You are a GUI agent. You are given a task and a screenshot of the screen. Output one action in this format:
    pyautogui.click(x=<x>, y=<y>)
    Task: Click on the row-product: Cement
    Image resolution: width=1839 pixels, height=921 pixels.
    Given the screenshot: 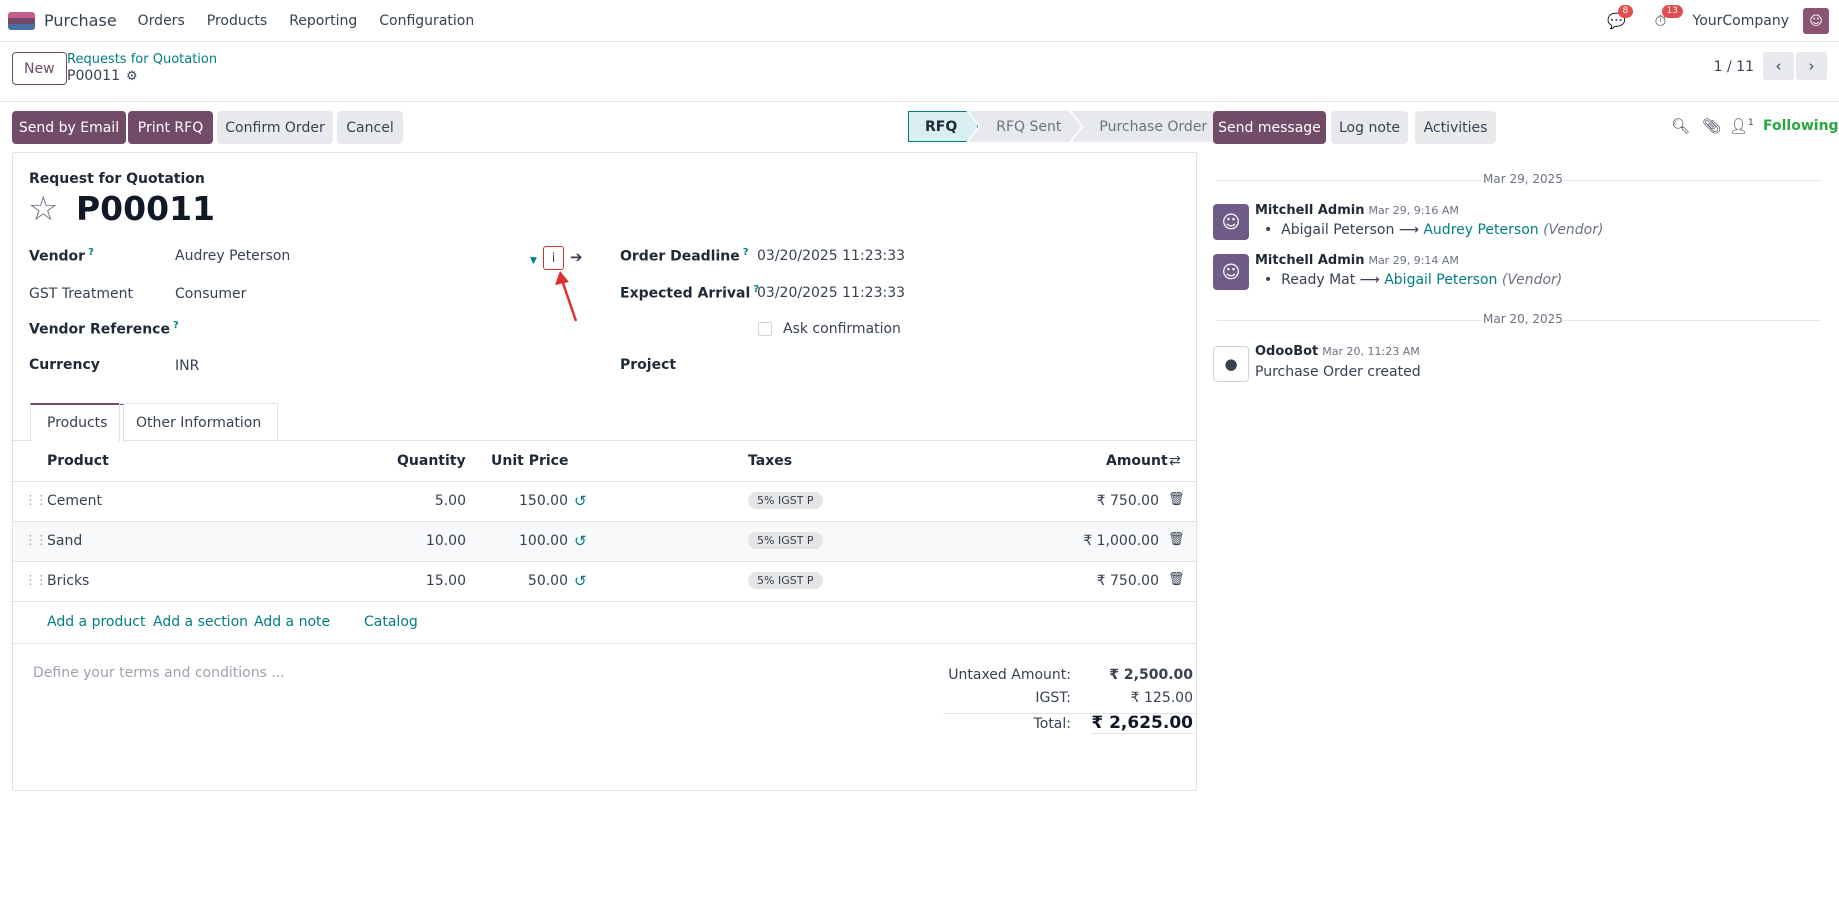 What is the action you would take?
    pyautogui.click(x=74, y=501)
    